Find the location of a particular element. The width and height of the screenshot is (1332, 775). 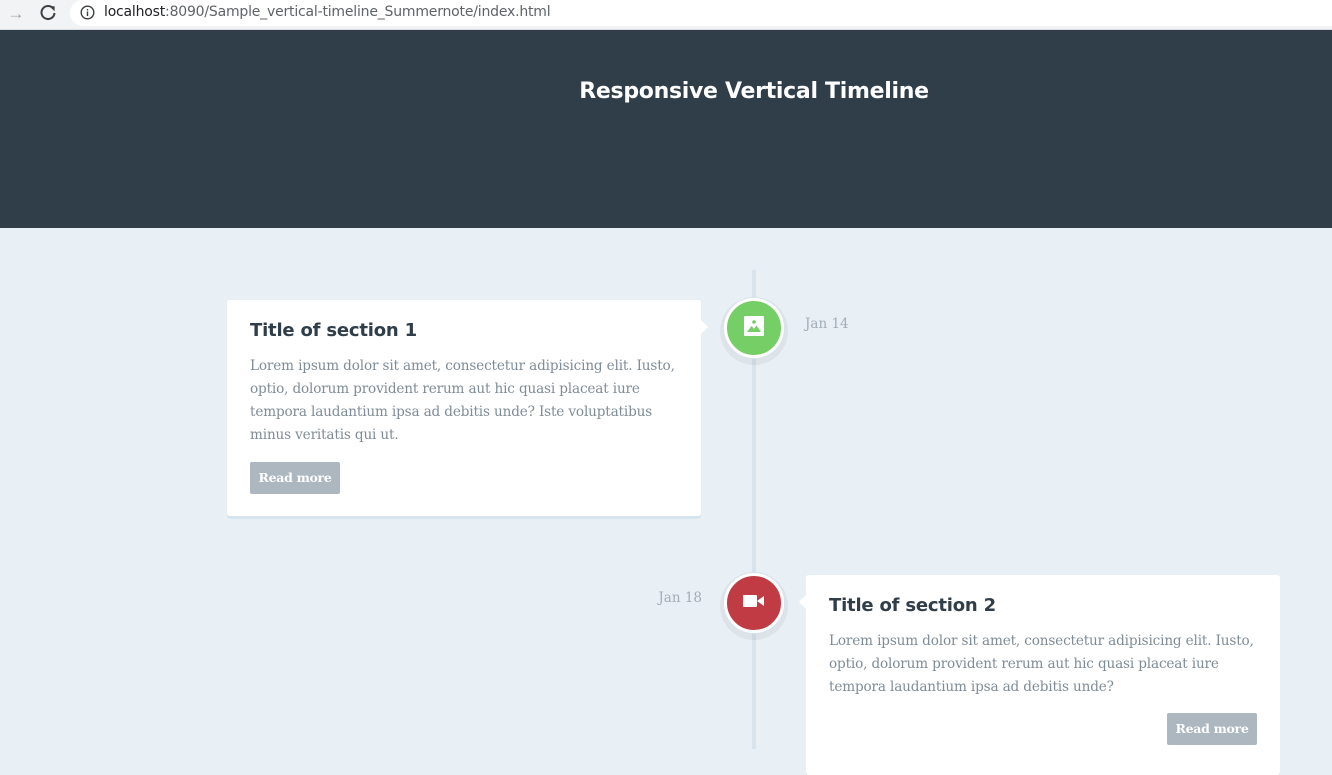

url-host: localhost is located at coordinates (135, 12).